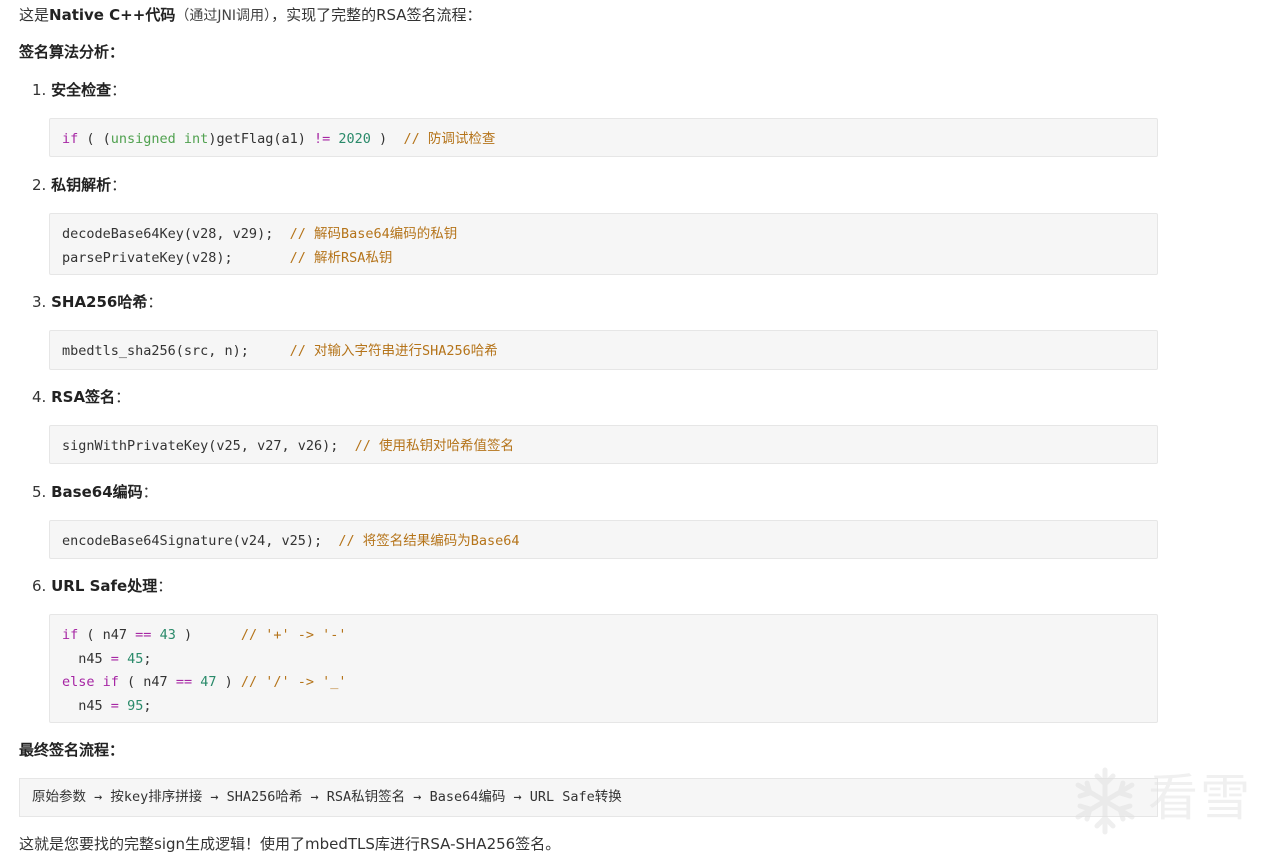  Describe the element at coordinates (373, 234) in the screenshot. I see `code-comment: // 解码Base64编码的私钥` at that location.